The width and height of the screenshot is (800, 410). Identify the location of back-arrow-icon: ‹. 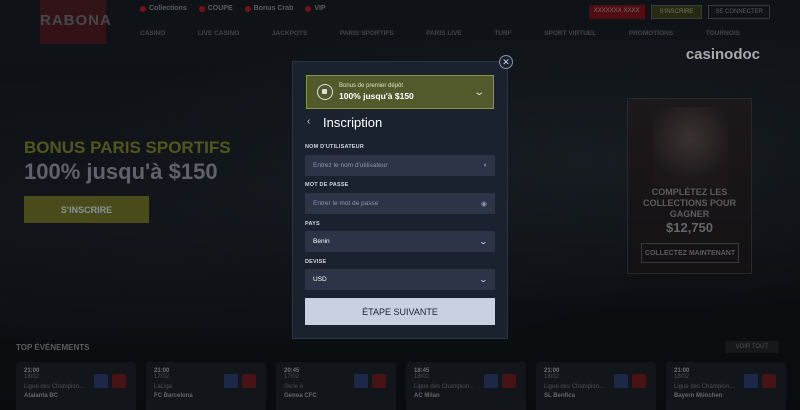
(312, 123).